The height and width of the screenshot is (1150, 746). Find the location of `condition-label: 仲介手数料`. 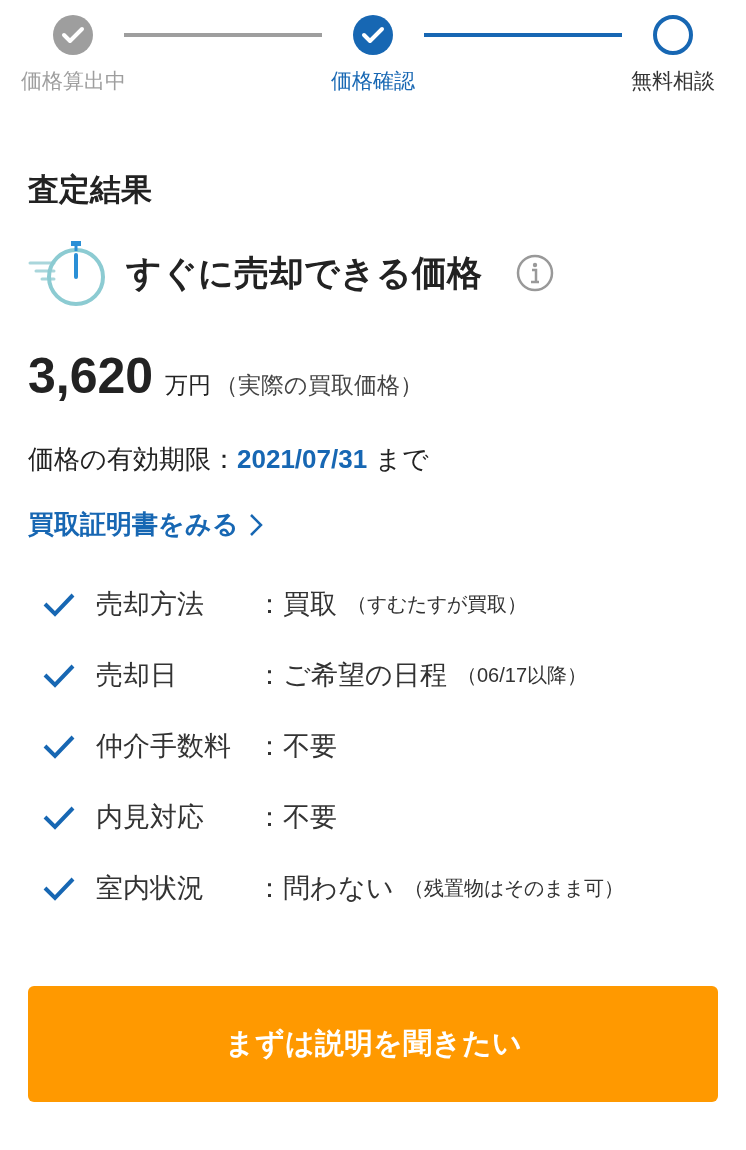

condition-label: 仲介手数料 is located at coordinates (164, 746).